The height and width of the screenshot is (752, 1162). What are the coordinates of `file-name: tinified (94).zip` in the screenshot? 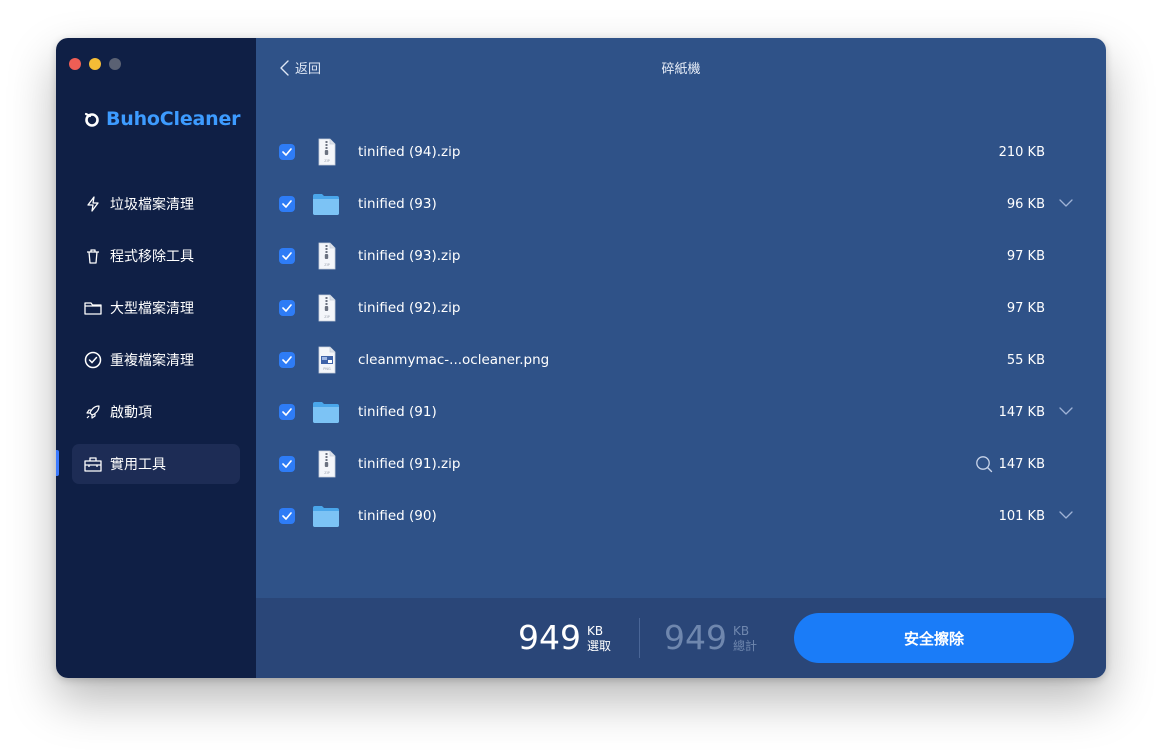 It's located at (409, 152).